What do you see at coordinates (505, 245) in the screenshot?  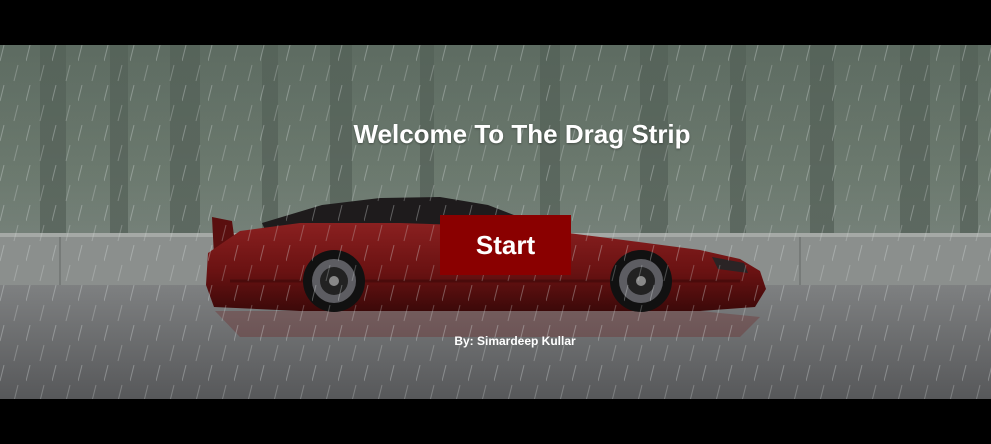 I see `start-button: Start` at bounding box center [505, 245].